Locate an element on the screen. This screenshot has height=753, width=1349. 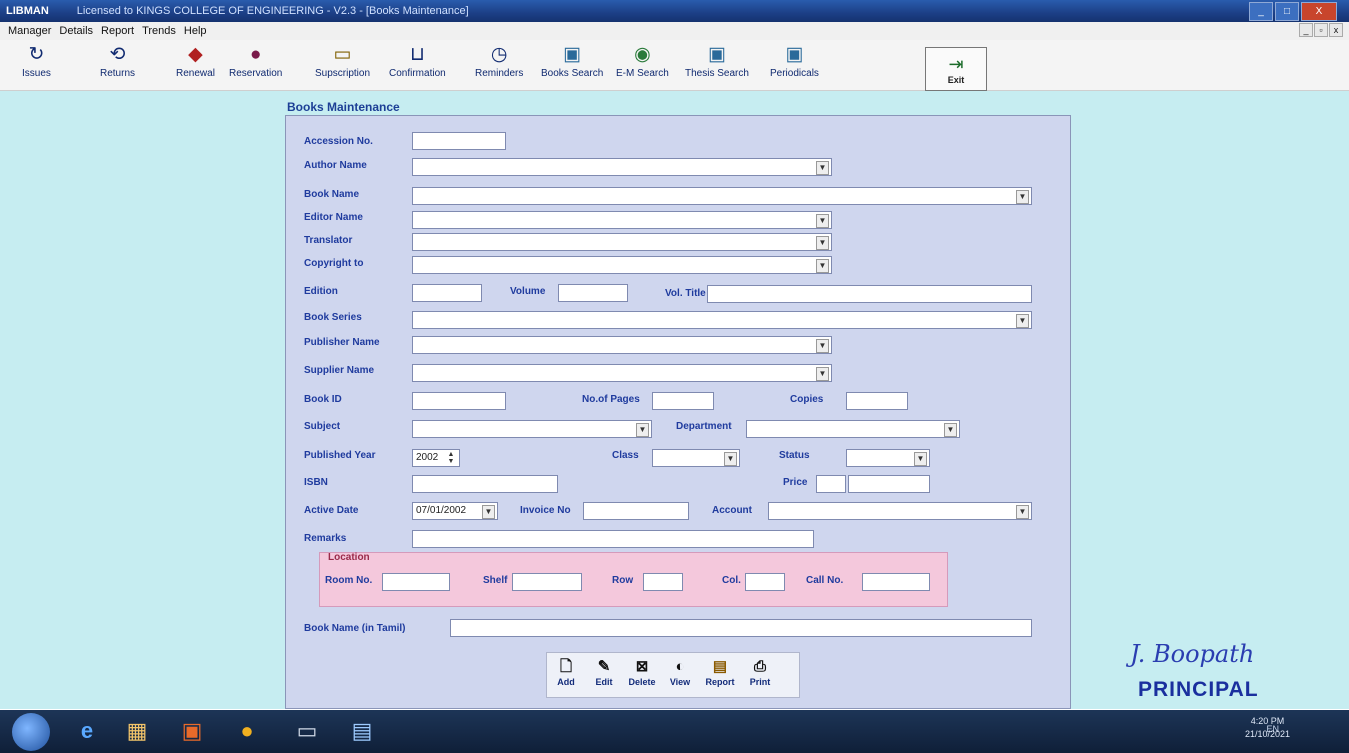
book-name-combo: ▼ is located at coordinates (722, 196).